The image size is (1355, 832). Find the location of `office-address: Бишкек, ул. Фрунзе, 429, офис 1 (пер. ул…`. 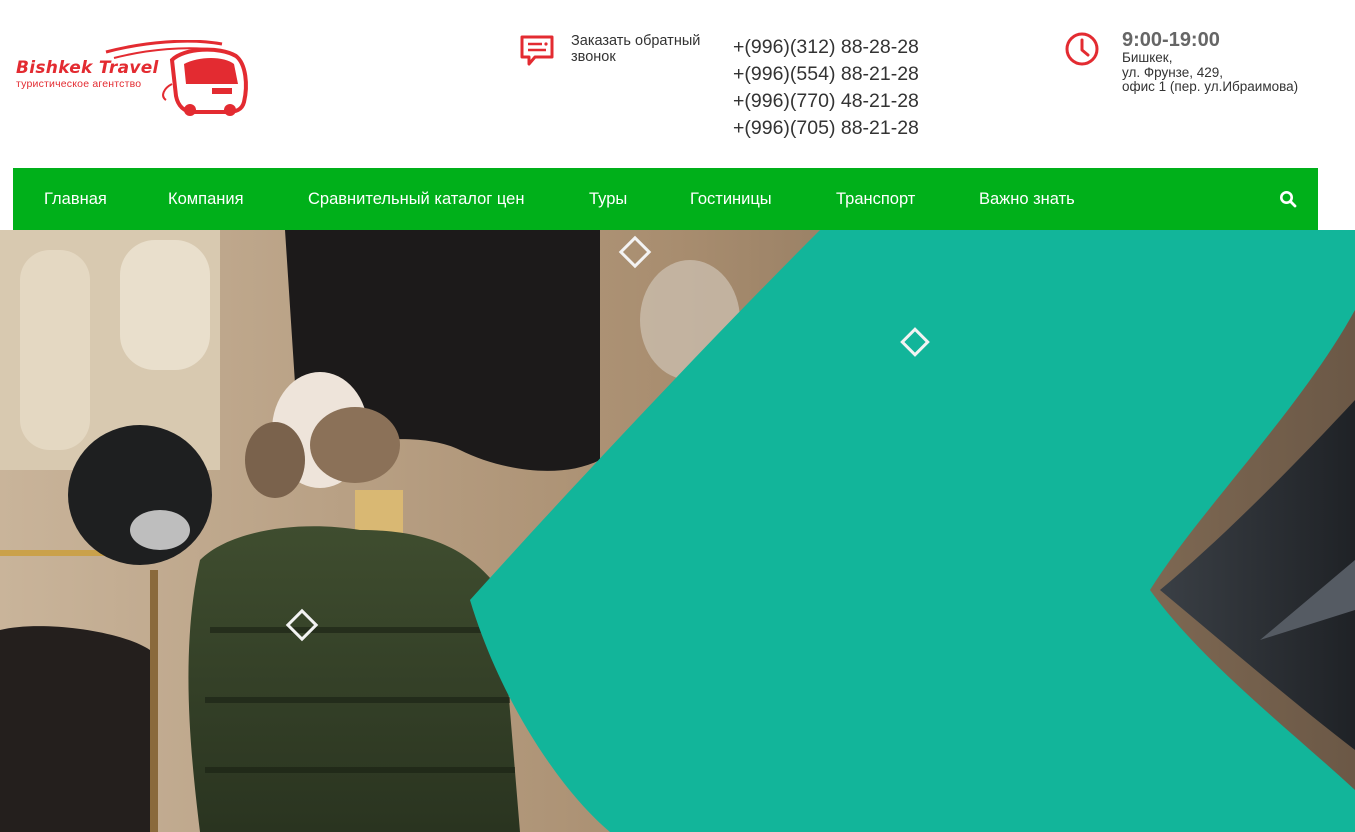

office-address: Бишкек, ул. Фрунзе, 429, офис 1 (пер. ул… is located at coordinates (1237, 72).